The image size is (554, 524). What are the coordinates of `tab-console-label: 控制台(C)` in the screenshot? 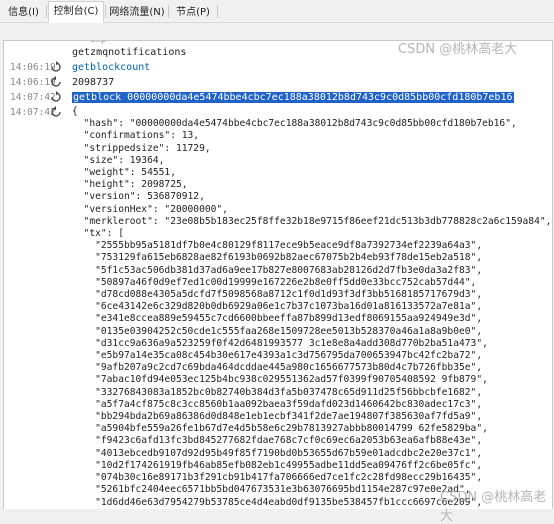 It's located at (76, 11).